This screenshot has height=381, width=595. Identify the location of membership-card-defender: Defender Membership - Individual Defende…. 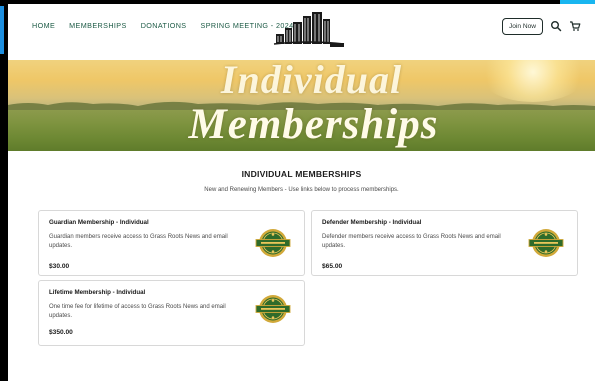
(444, 243).